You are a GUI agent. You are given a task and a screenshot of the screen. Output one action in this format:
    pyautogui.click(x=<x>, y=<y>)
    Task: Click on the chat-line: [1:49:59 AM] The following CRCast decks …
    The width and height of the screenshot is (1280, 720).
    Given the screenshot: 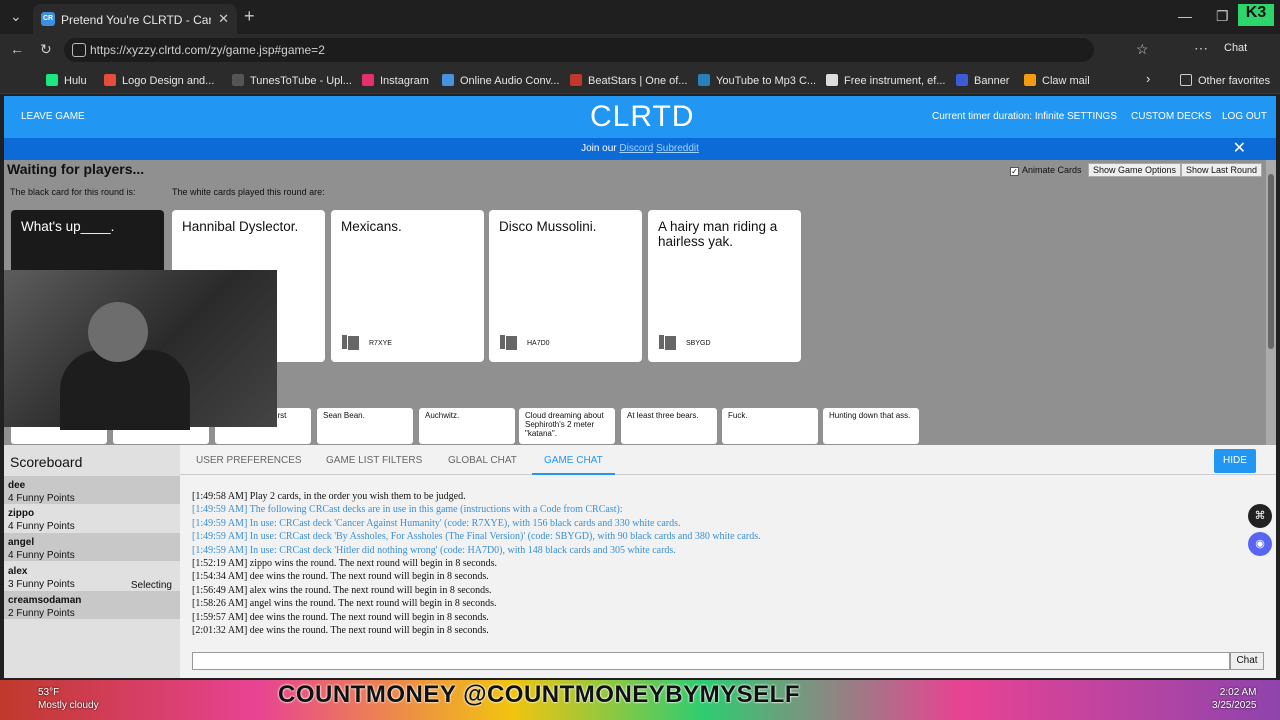 What is the action you would take?
    pyautogui.click(x=407, y=510)
    